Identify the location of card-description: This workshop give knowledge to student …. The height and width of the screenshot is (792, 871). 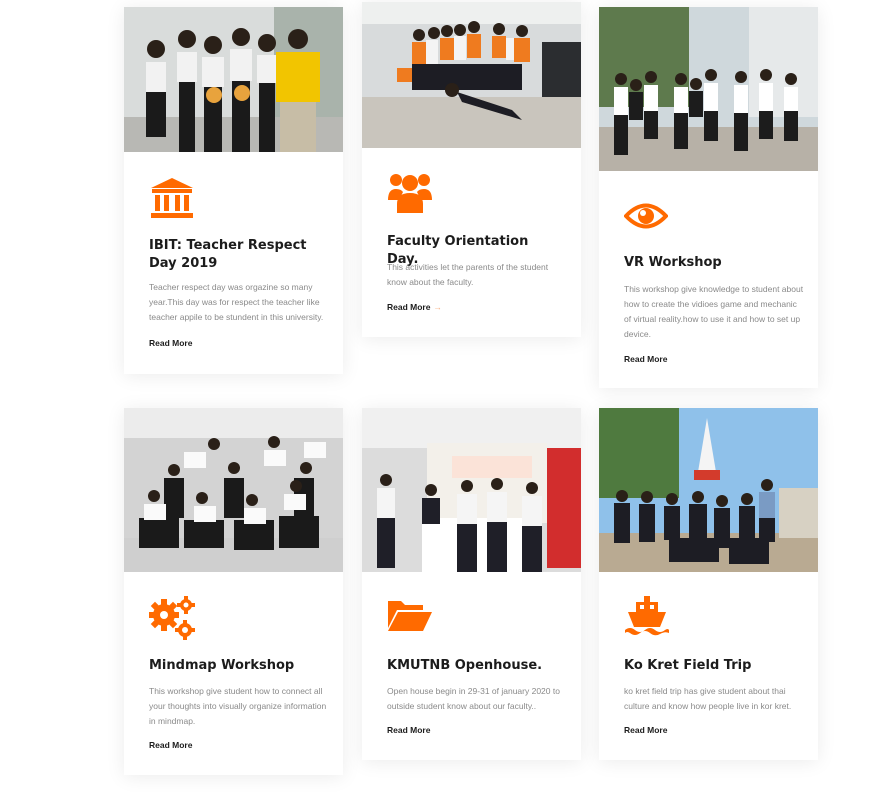
(714, 311).